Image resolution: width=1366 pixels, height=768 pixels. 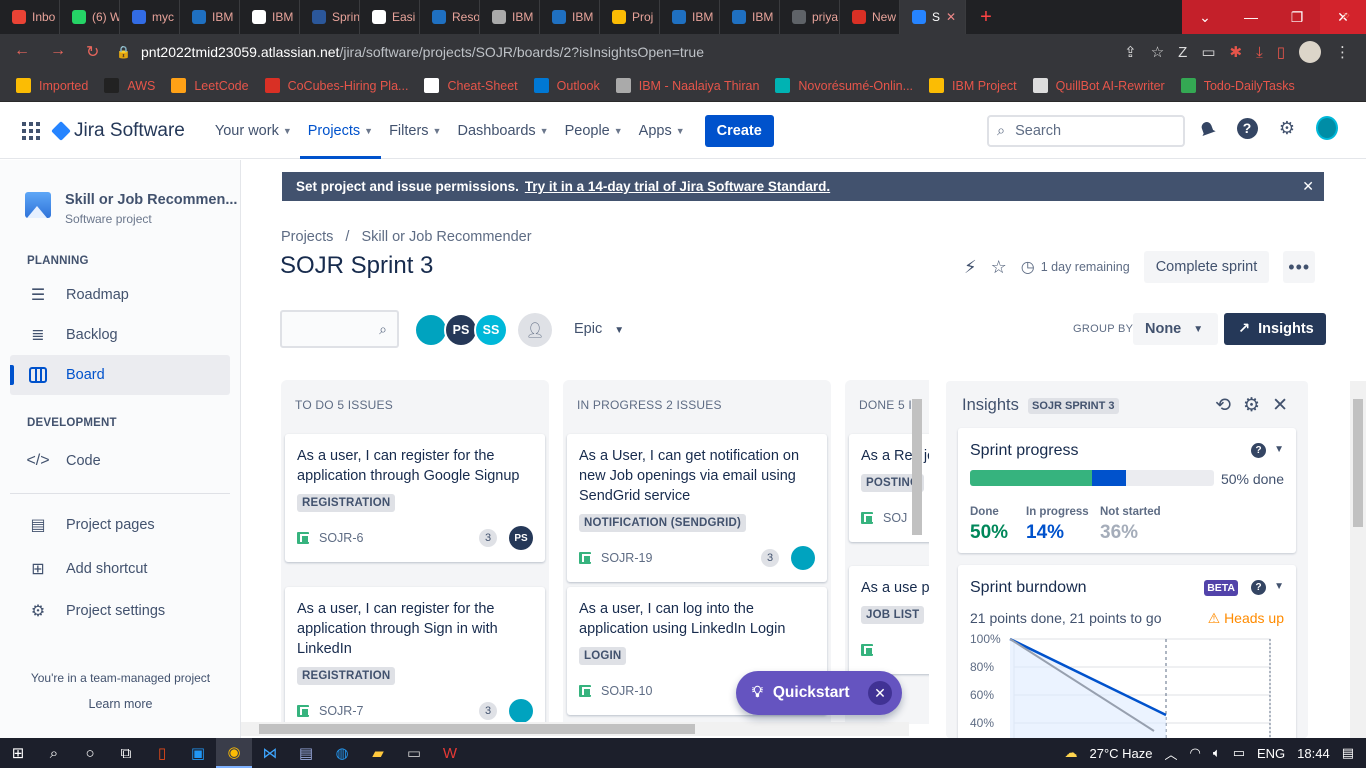 I want to click on browser-tab: (6) W, so click(x=90, y=17).